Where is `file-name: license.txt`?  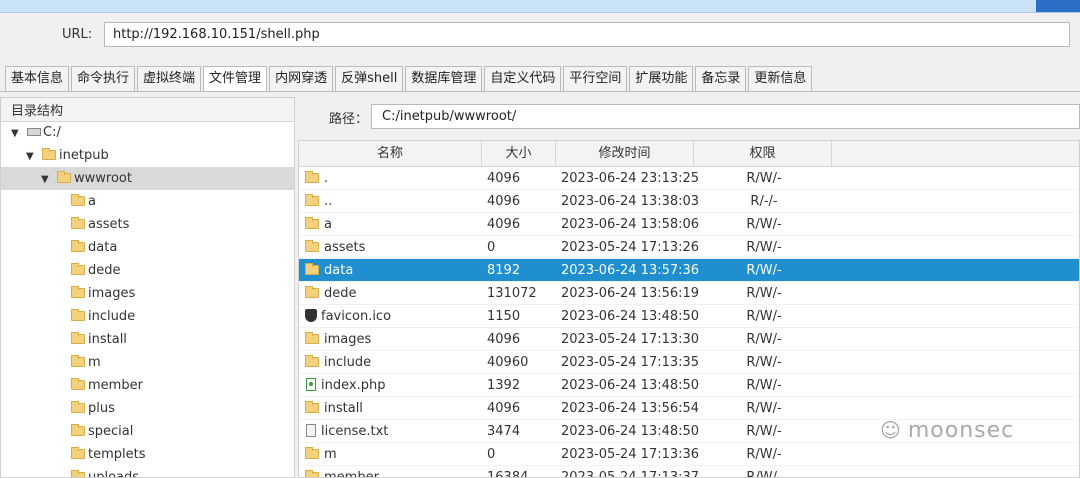 file-name: license.txt is located at coordinates (355, 431).